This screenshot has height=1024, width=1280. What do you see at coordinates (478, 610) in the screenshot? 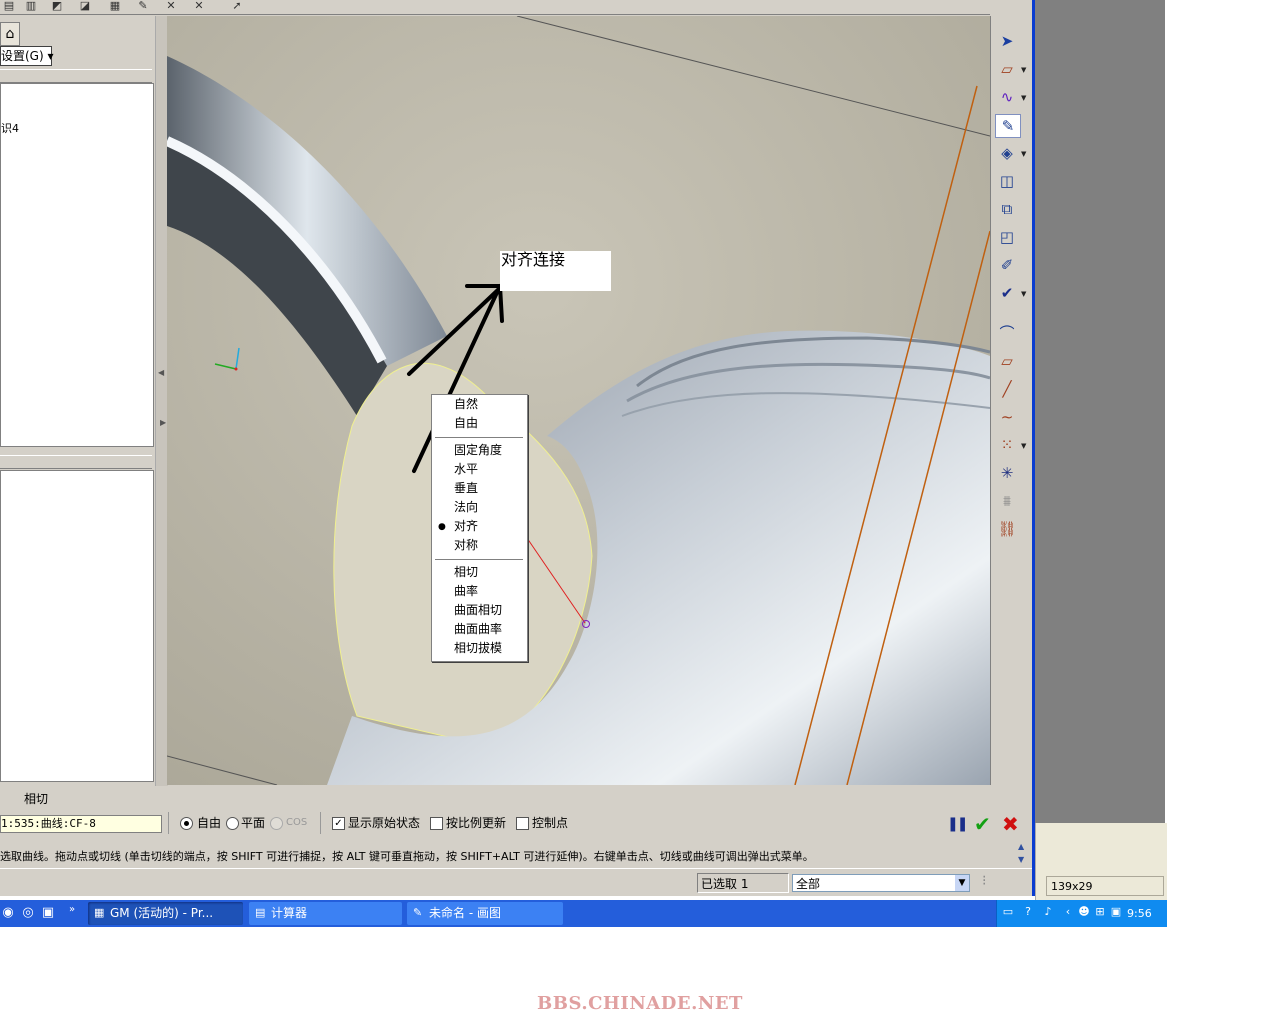
I see `menu-item-surface-tangent: 曲面相切` at bounding box center [478, 610].